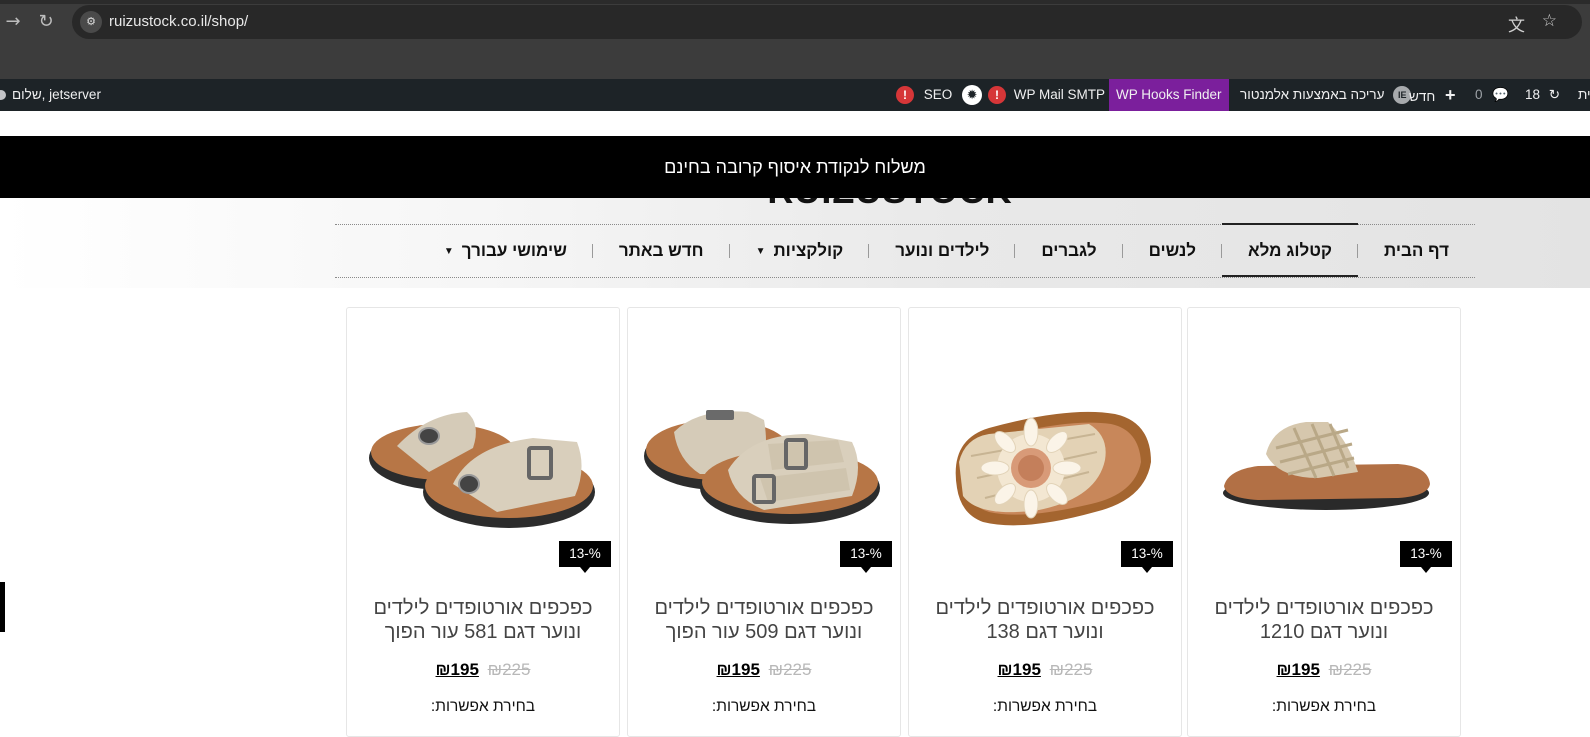 The image size is (1590, 737). Describe the element at coordinates (997, 95) in the screenshot. I see `smtp-alert-icon: !` at that location.